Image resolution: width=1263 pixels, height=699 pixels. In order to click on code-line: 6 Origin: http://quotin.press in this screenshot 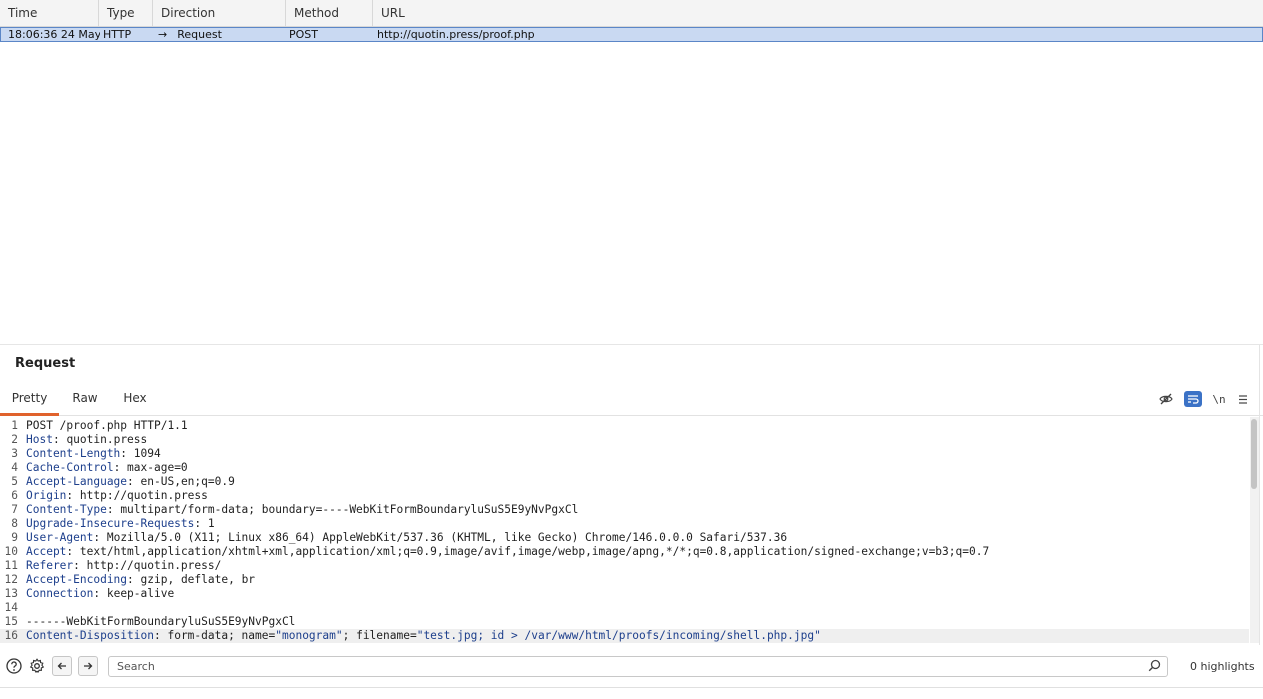, I will do `click(624, 496)`.